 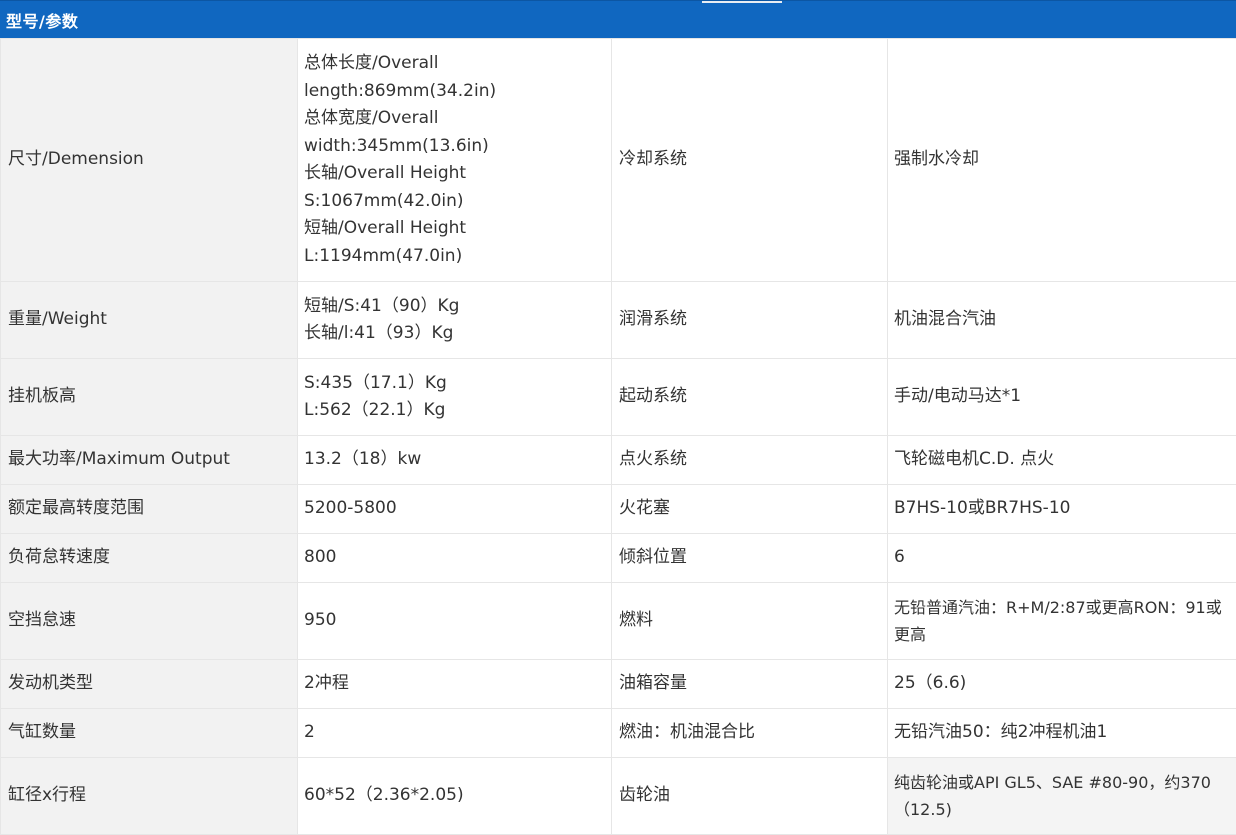 What do you see at coordinates (149, 796) in the screenshot?
I see `spec-label: 缸径x行程` at bounding box center [149, 796].